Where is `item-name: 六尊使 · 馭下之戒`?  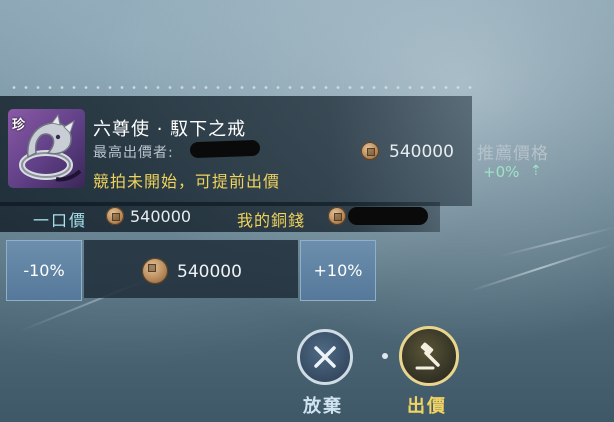 item-name: 六尊使 · 馭下之戒 is located at coordinates (170, 129).